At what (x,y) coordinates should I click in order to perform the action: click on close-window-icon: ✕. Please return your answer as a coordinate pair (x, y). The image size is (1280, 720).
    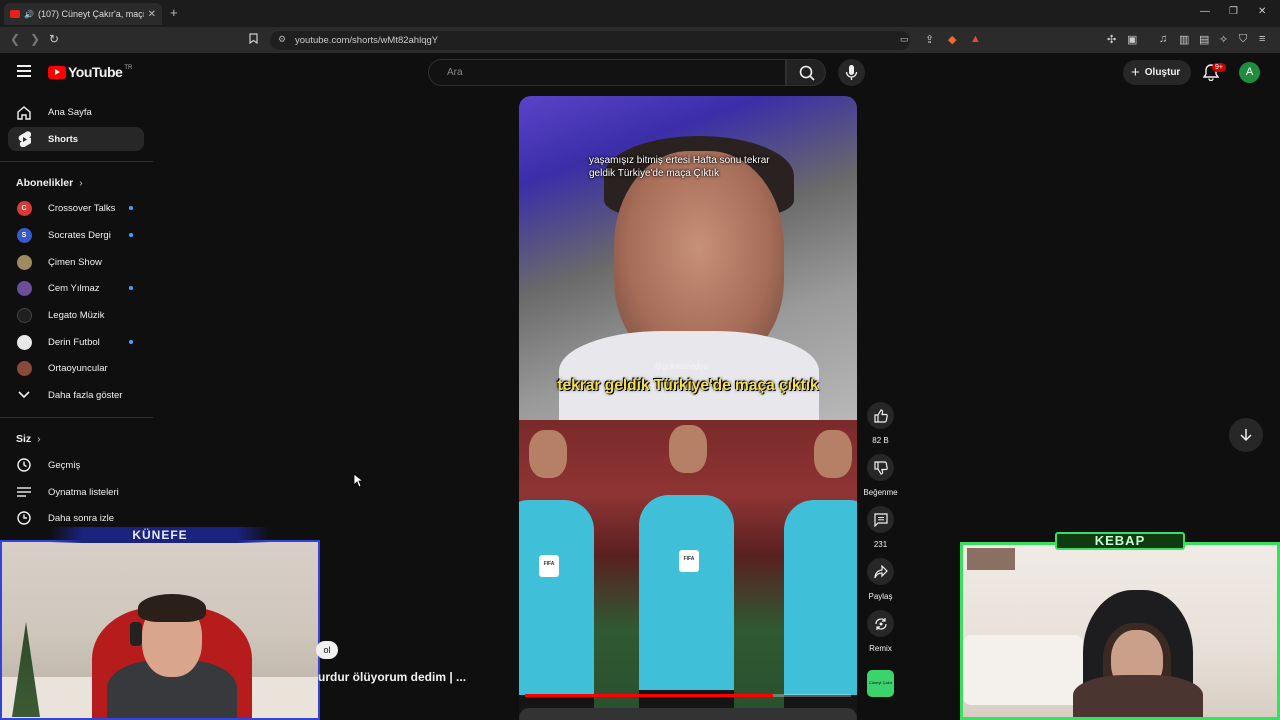
    Looking at the image, I should click on (1262, 11).